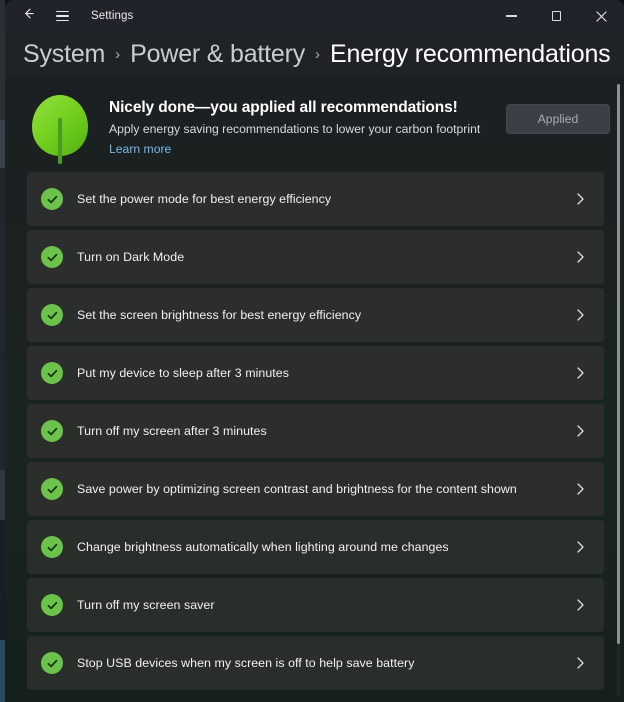 This screenshot has height=702, width=624. I want to click on recommendation-label: Put my device to sleep after 3 minutes, so click(183, 373).